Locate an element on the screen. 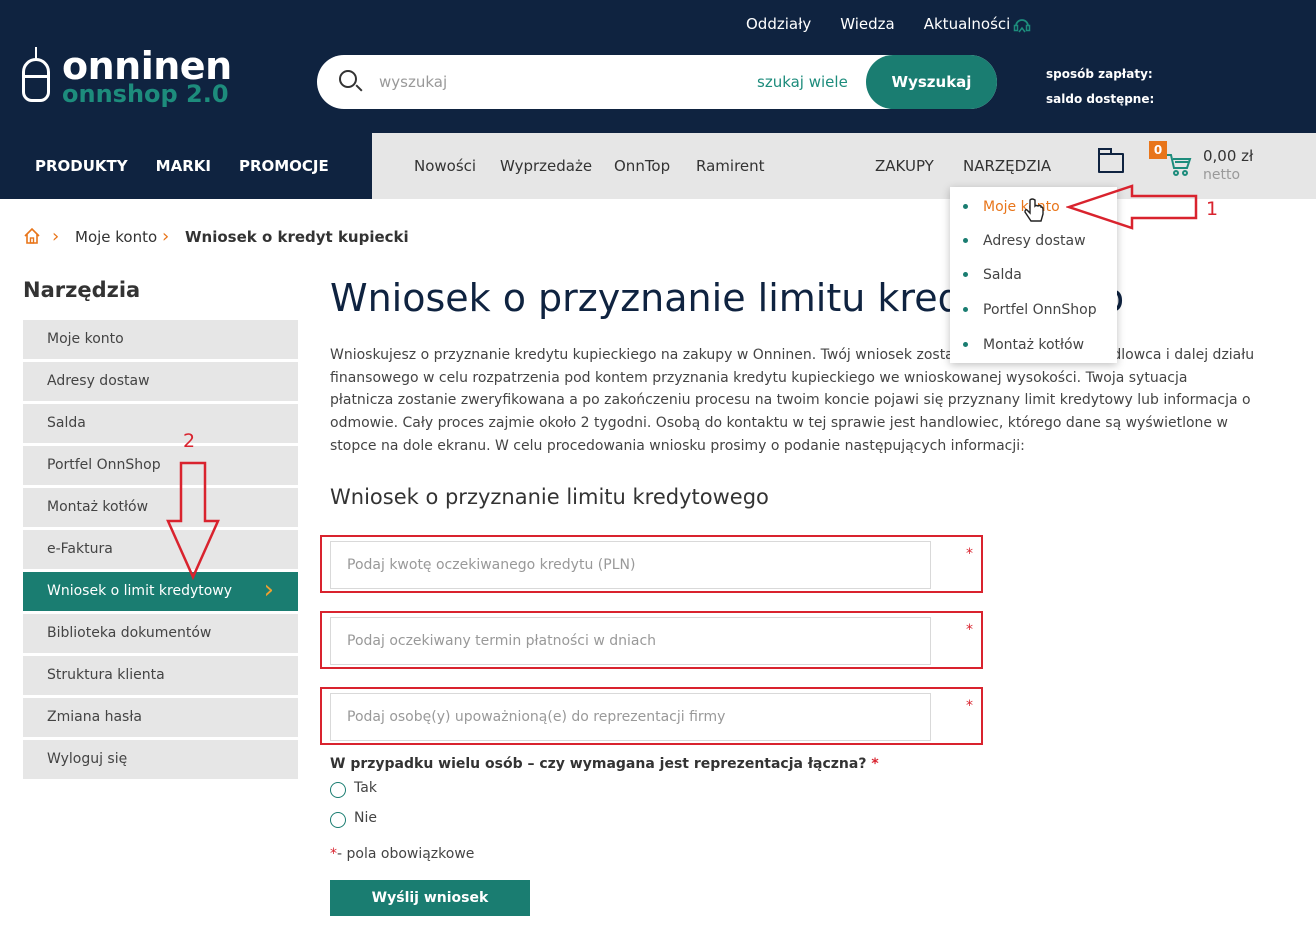 Image resolution: width=1316 pixels, height=929 pixels. hand-cursor-icon is located at coordinates (1034, 210).